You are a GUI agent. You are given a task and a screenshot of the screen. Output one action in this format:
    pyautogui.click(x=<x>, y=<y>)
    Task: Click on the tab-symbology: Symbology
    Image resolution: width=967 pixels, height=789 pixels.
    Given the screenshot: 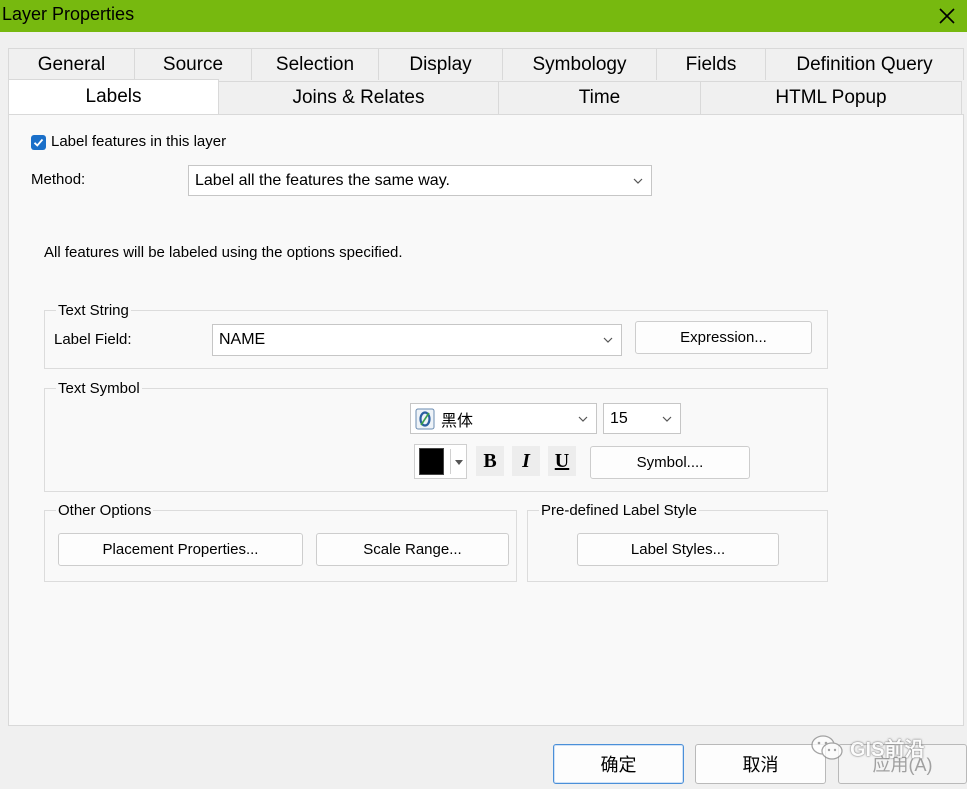 What is the action you would take?
    pyautogui.click(x=579, y=64)
    